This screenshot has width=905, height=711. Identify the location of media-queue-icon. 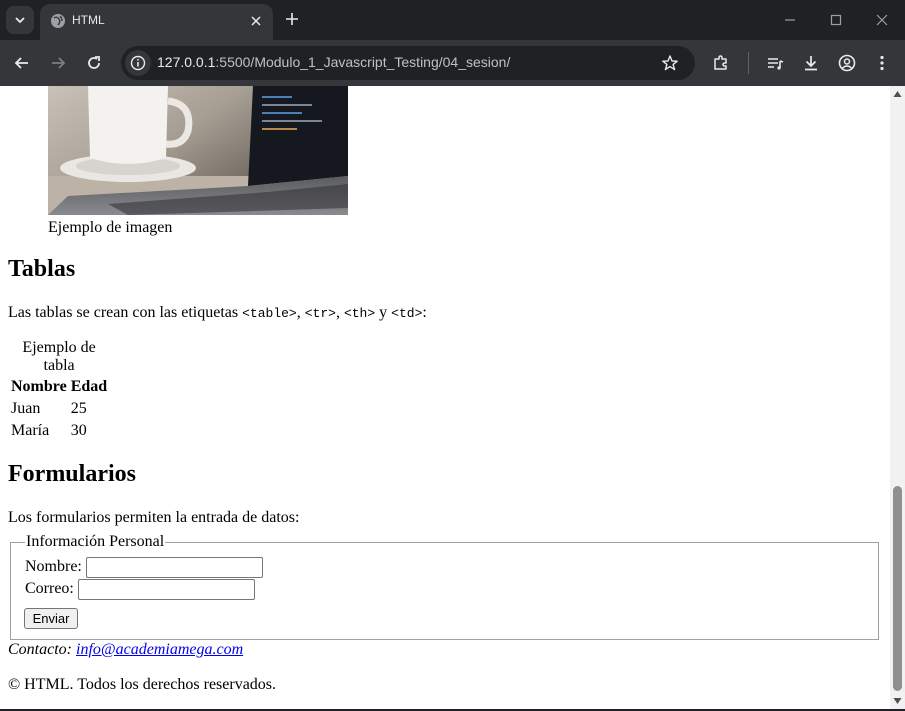
(775, 63).